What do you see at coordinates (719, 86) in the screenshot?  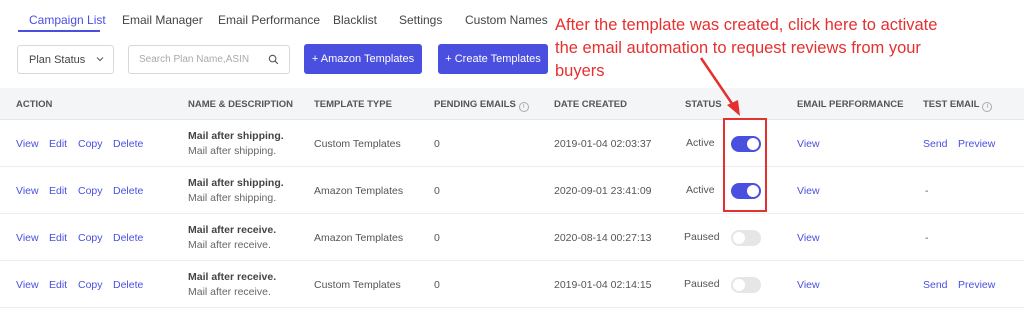 I see `annotation-arrow-icon` at bounding box center [719, 86].